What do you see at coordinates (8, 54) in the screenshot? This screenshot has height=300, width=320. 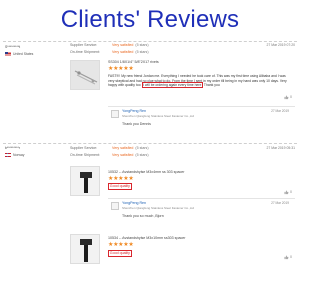 I see `us-flag-icon` at bounding box center [8, 54].